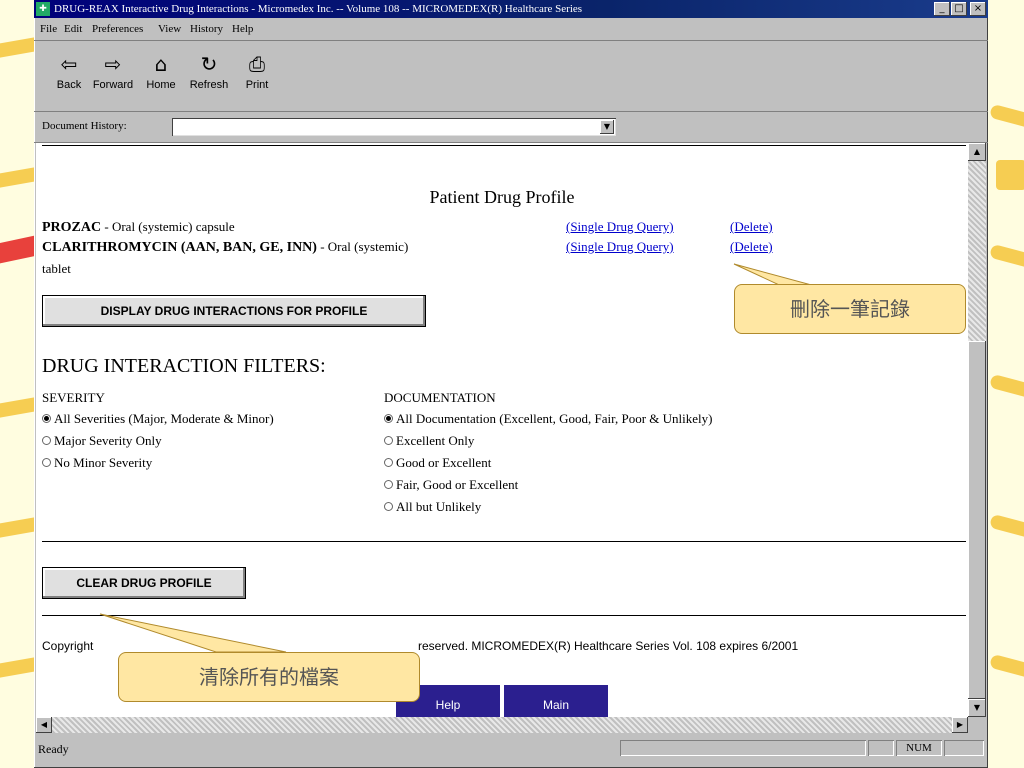 The height and width of the screenshot is (768, 1024). Describe the element at coordinates (751, 227) in the screenshot. I see `delete-link-1: (Delete)` at that location.